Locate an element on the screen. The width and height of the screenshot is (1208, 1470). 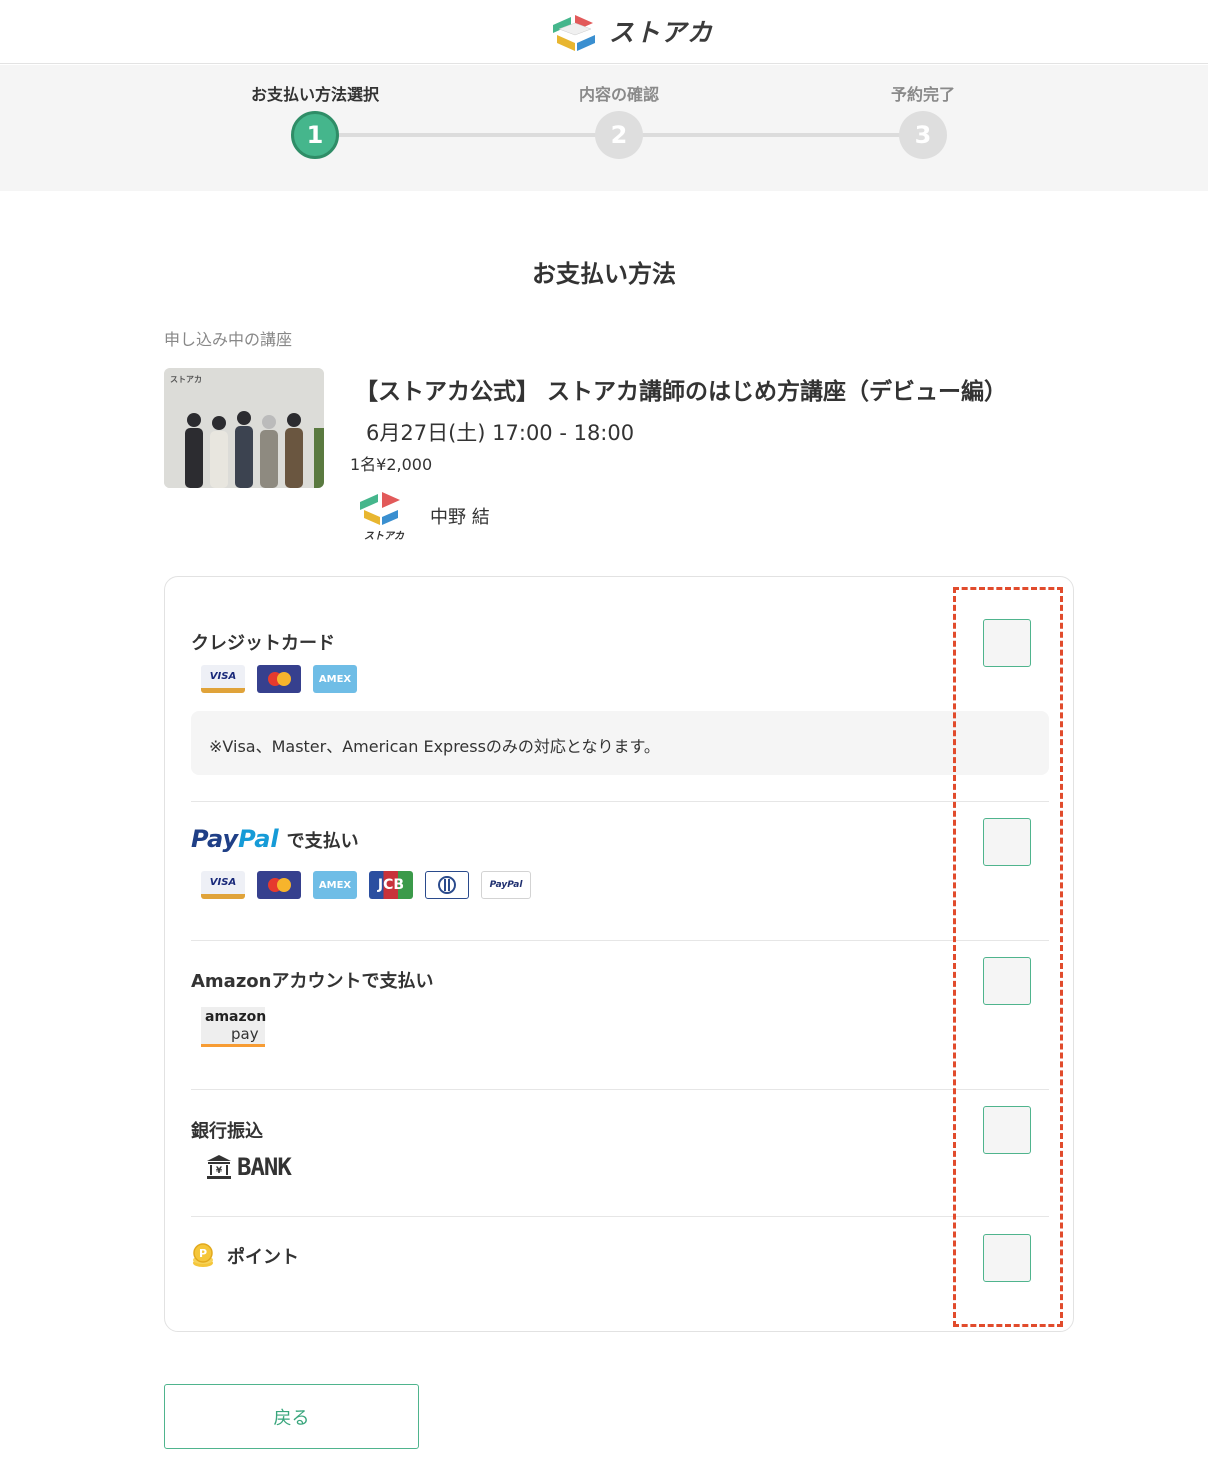
course-thumbnail: ストアカ is located at coordinates (244, 428).